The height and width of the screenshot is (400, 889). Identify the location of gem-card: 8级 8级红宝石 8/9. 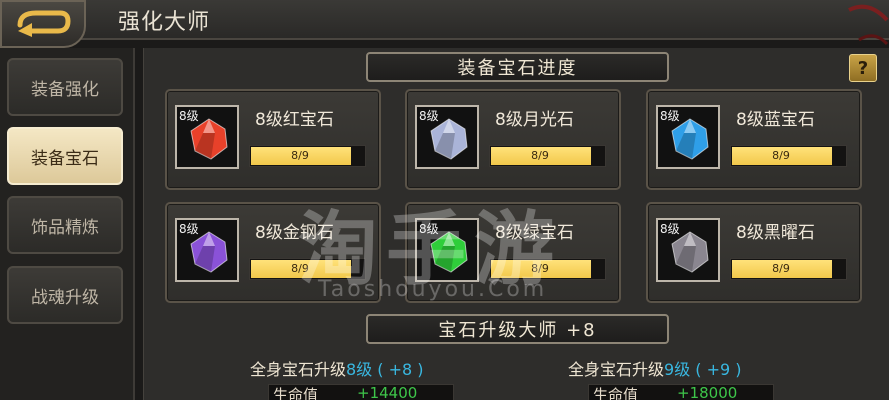
(273, 139).